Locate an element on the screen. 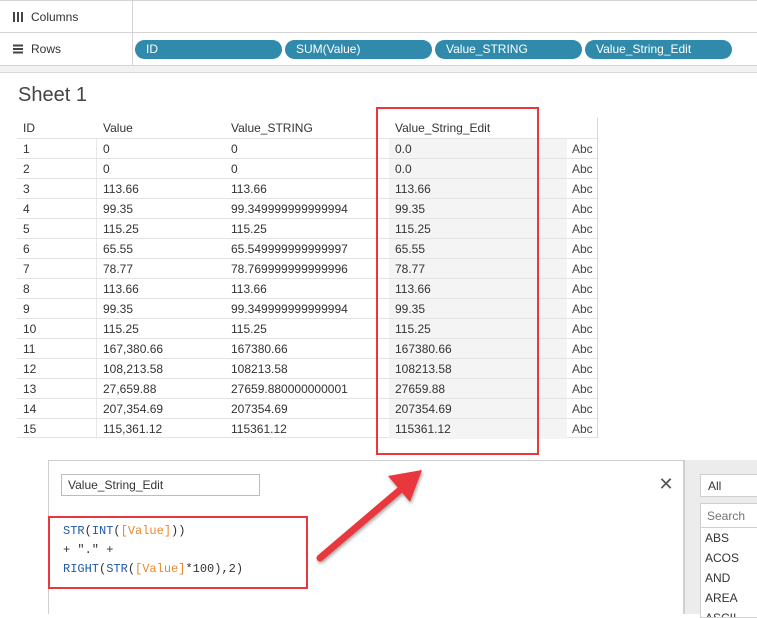 This screenshot has width=757, height=618. cell-value-string: 115361.12 is located at coordinates (259, 429).